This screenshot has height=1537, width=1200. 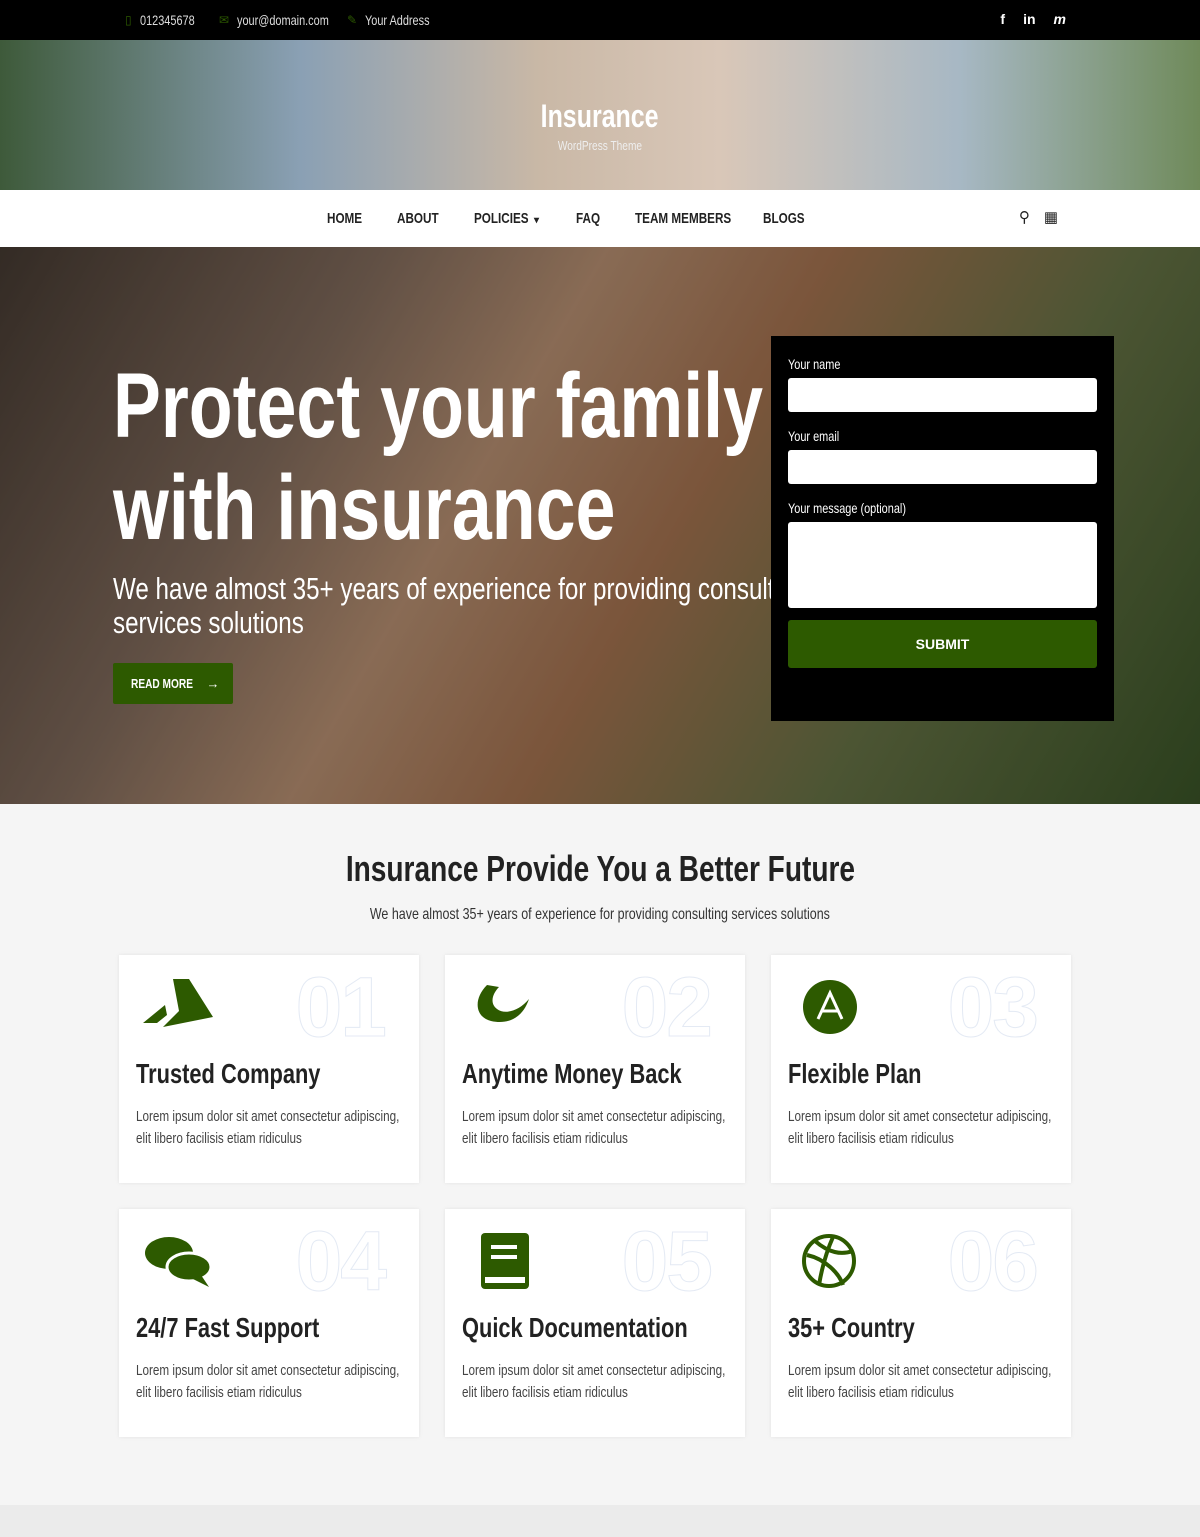 I want to click on pin-icon: ✎, so click(x=352, y=20).